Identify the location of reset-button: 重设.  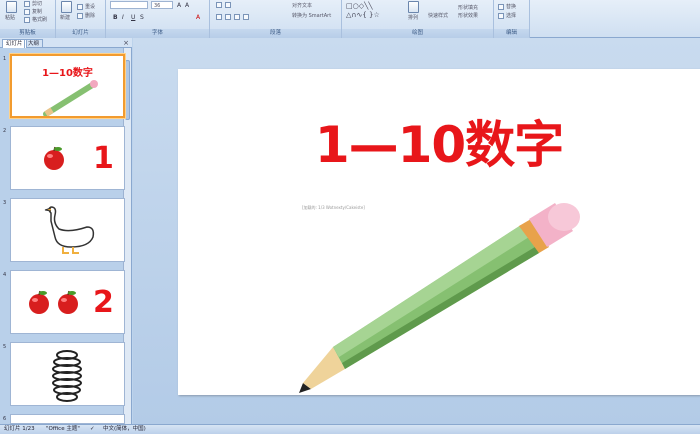
(90, 7).